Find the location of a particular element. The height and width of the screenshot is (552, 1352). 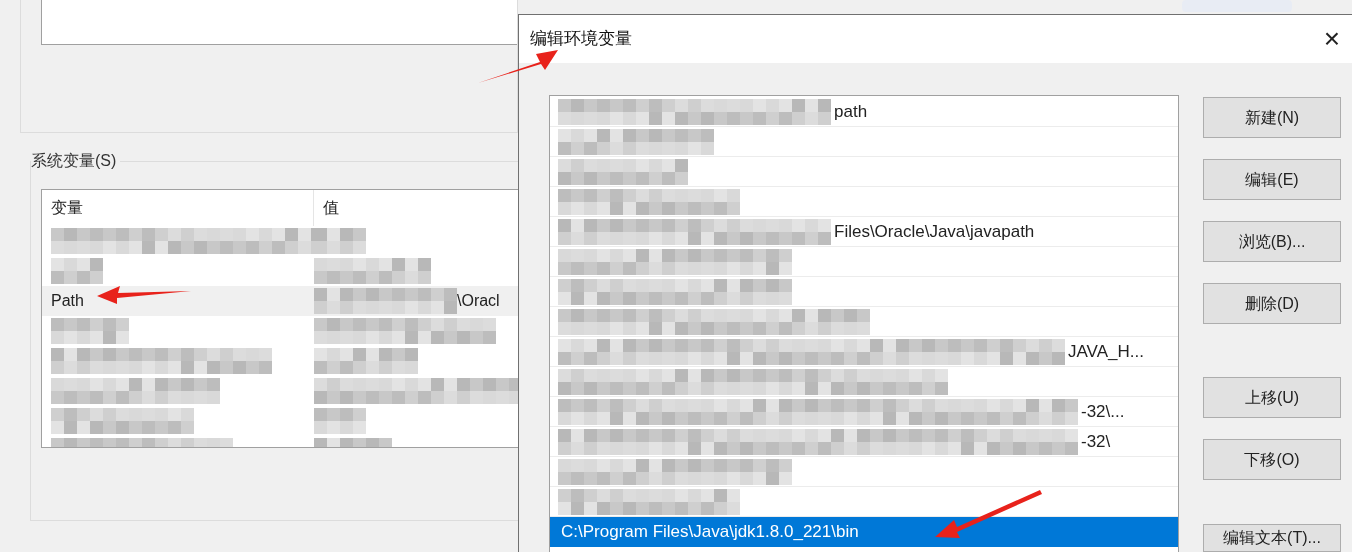

list-item: Files\Oracle\Java\javapath is located at coordinates (864, 232).